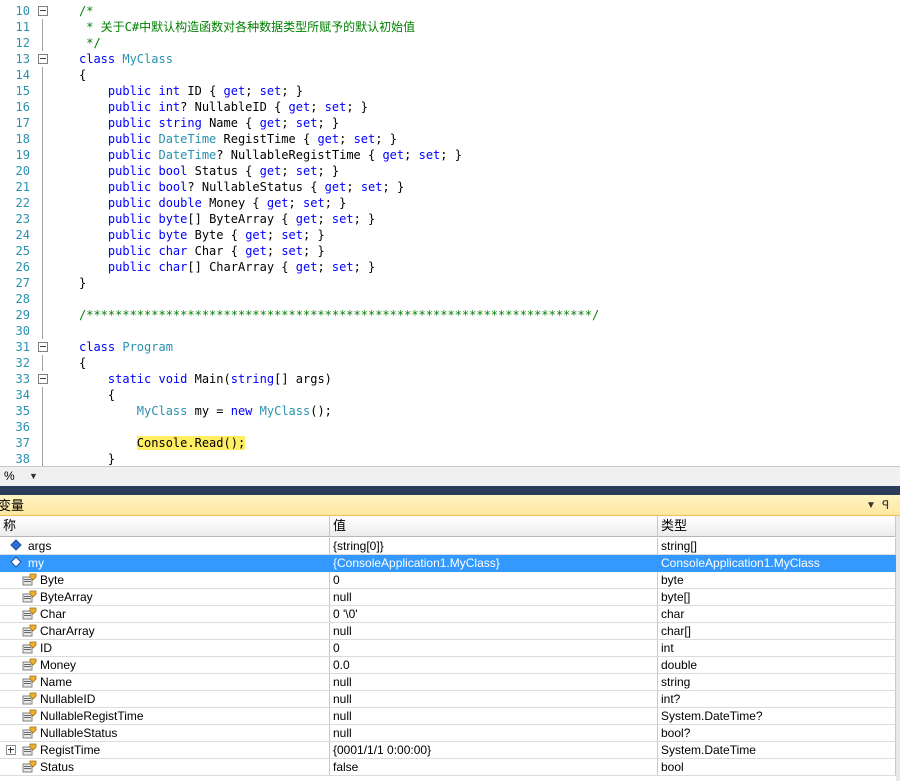  What do you see at coordinates (450, 395) in the screenshot?
I see `code-line: 34 {` at bounding box center [450, 395].